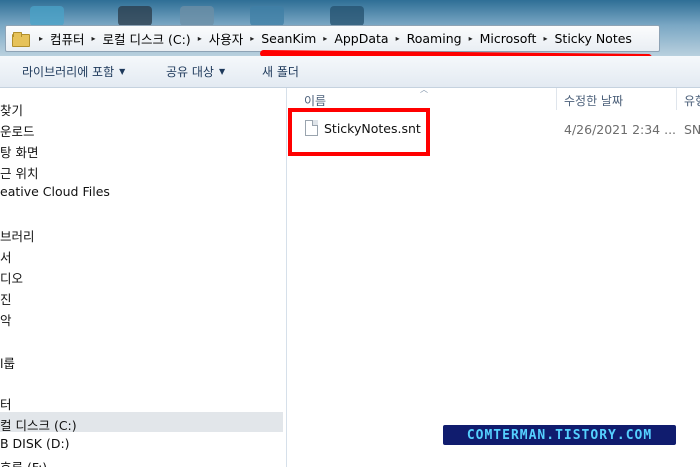 This screenshot has width=700, height=467. What do you see at coordinates (7, 362) in the screenshot?
I see `nav-item-homegroup: l룹` at bounding box center [7, 362].